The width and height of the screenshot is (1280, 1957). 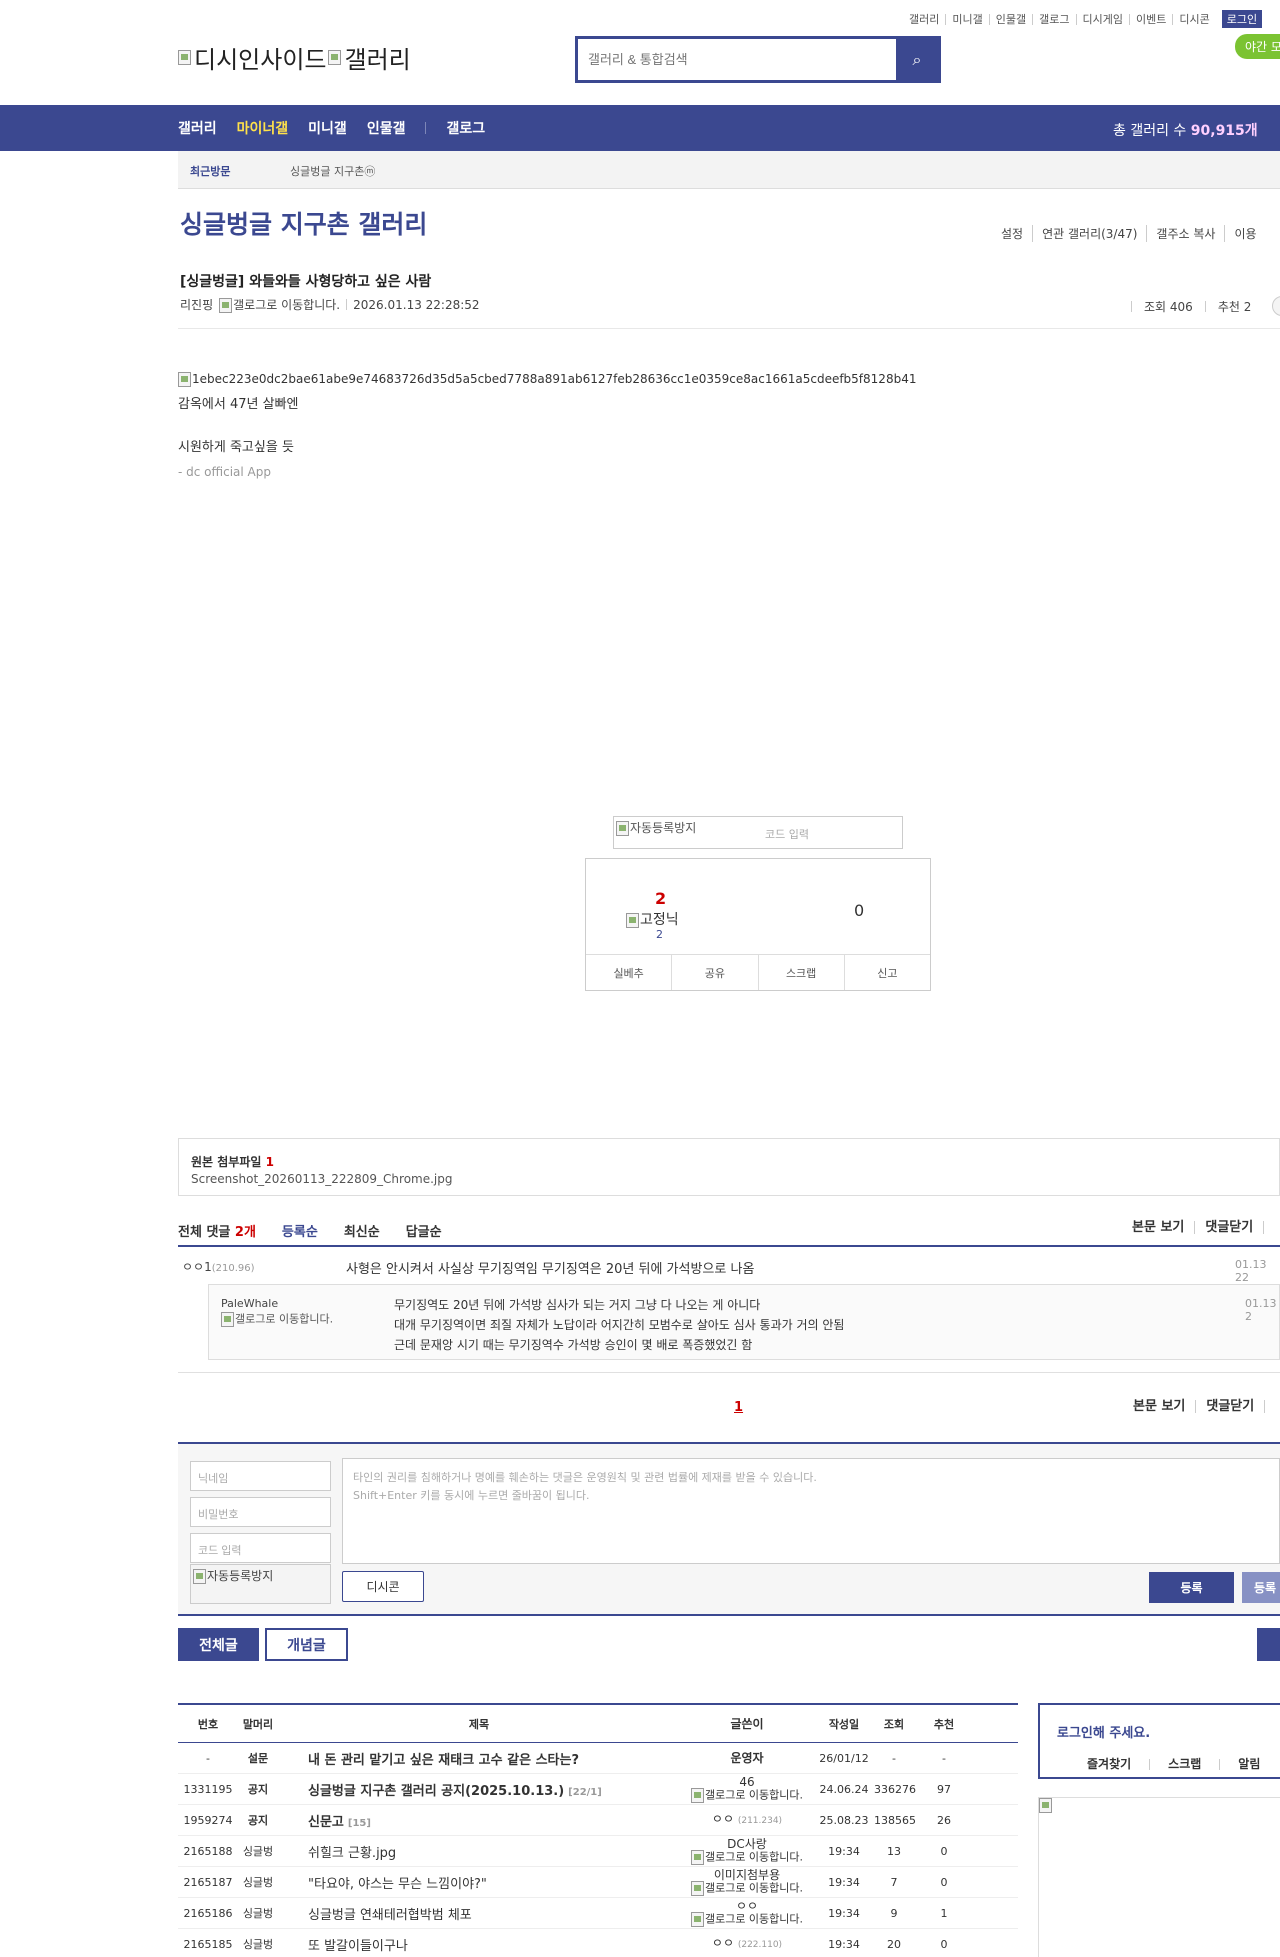 I want to click on comment-page-1: 1, so click(x=738, y=1407).